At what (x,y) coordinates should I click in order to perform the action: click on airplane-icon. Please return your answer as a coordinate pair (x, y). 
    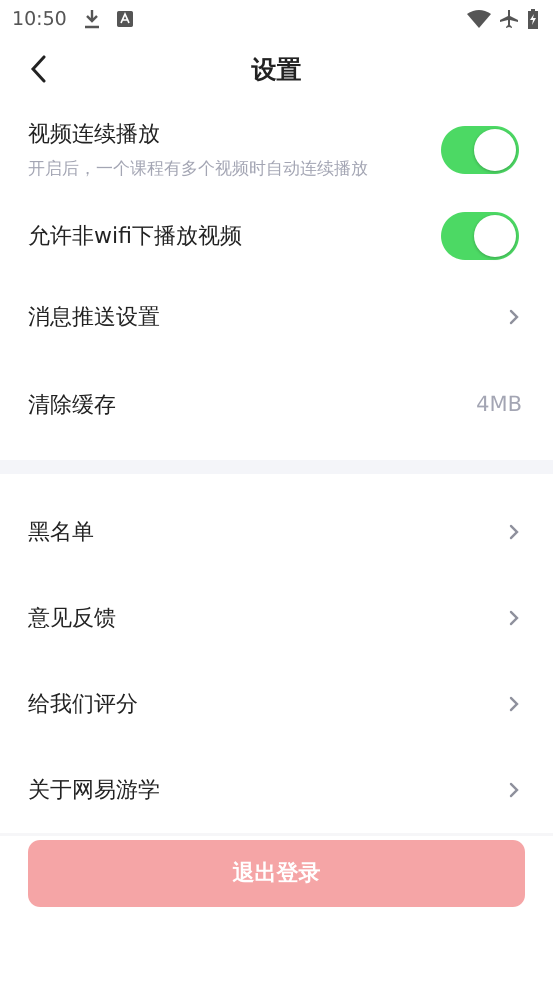
    Looking at the image, I should click on (509, 19).